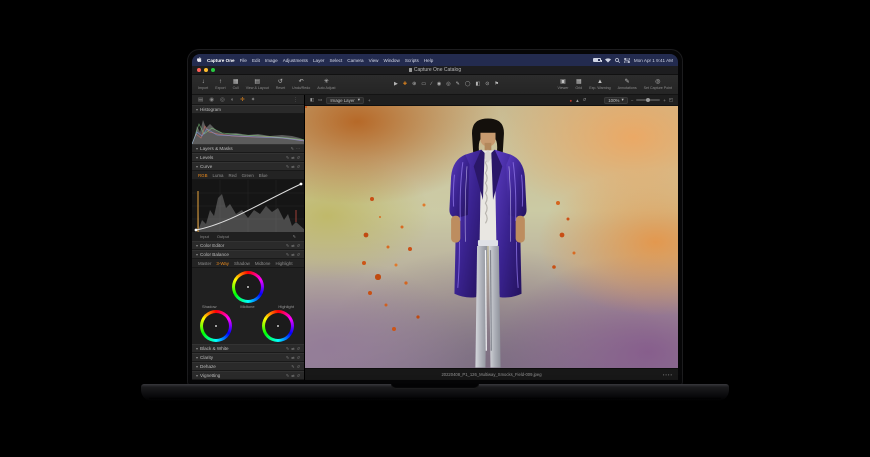 This screenshot has width=870, height=457. I want to click on menu-item-select: Select, so click(335, 60).